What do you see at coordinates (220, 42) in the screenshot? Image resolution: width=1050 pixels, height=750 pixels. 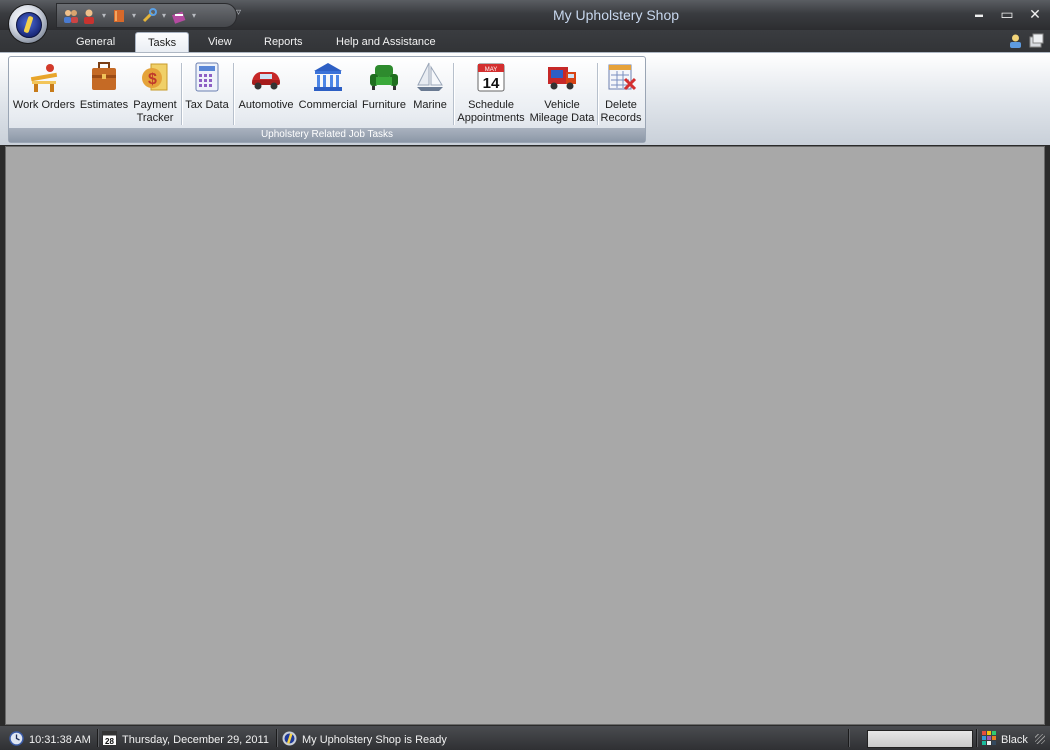 I see `tab-view: View` at bounding box center [220, 42].